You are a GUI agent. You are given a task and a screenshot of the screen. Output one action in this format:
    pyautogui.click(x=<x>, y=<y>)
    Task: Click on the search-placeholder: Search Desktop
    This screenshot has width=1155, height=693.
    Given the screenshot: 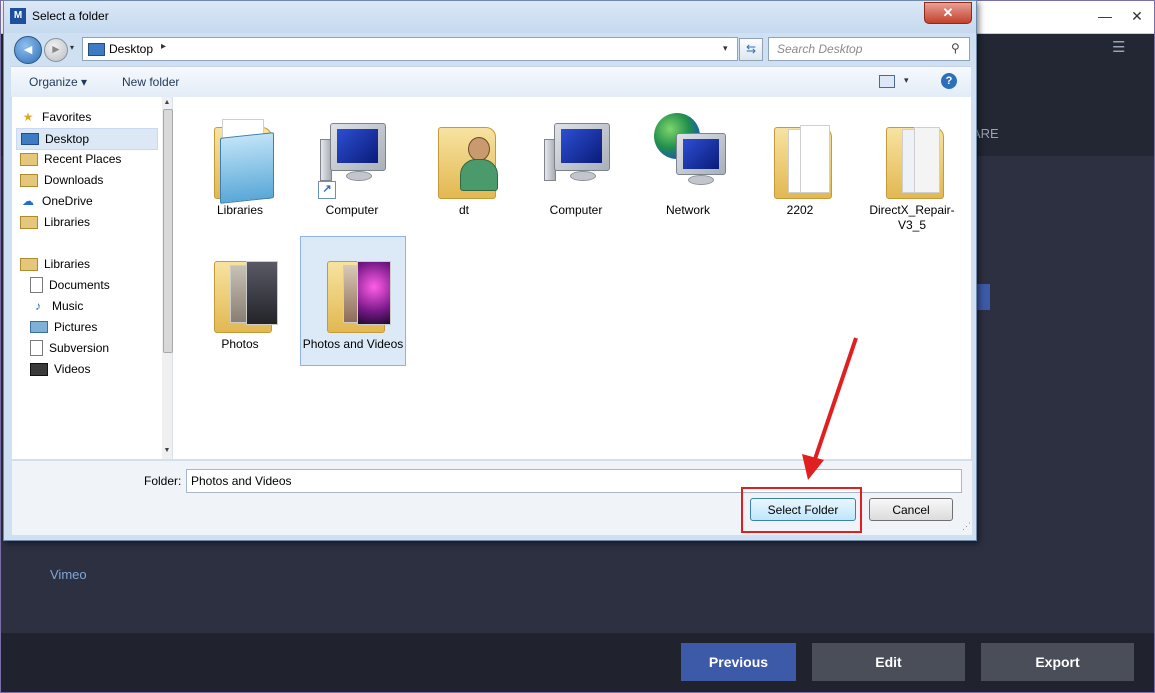 What is the action you would take?
    pyautogui.click(x=820, y=49)
    